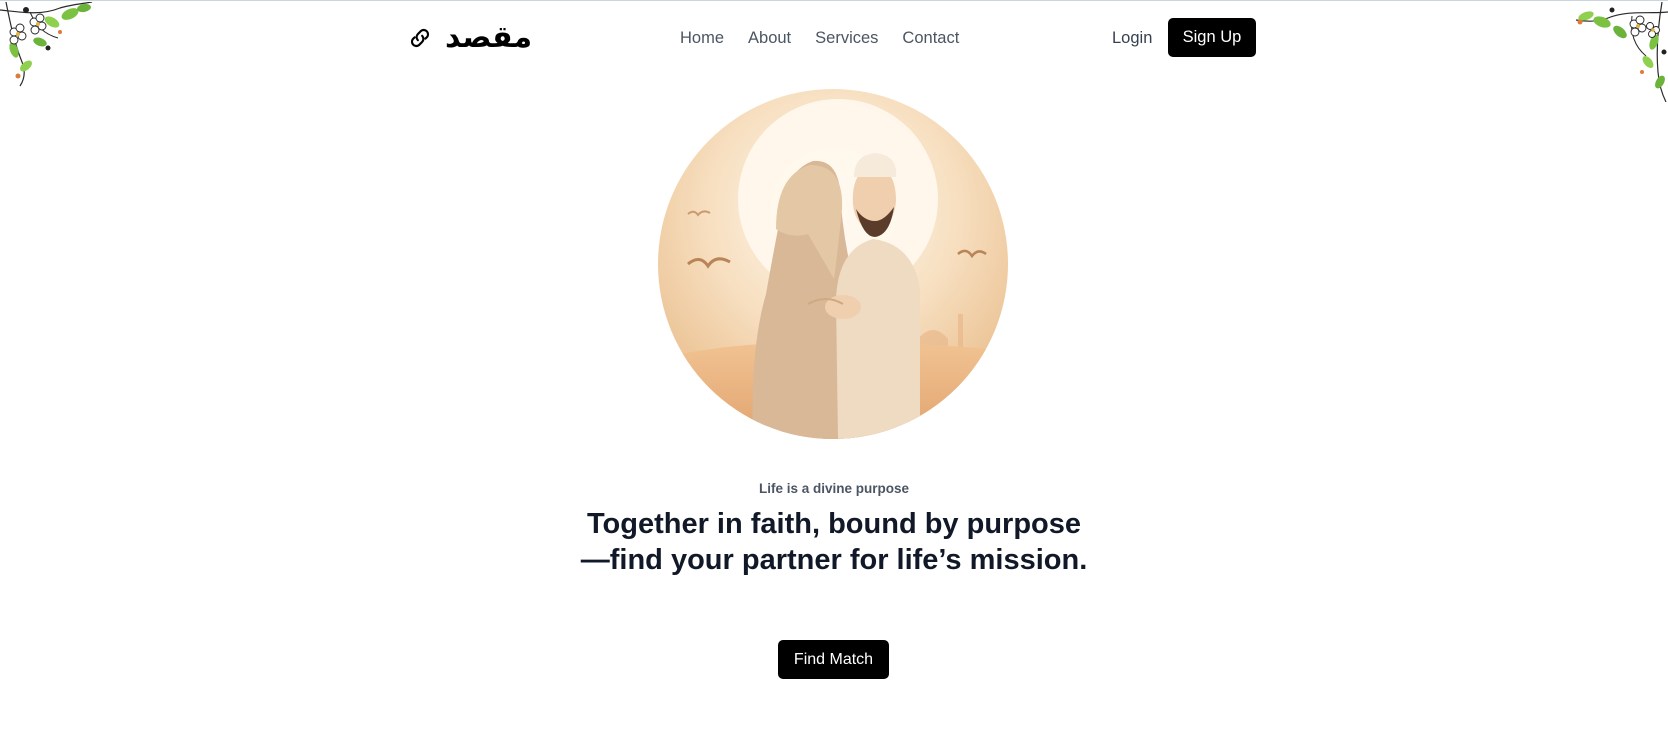 The width and height of the screenshot is (1668, 745). I want to click on hero-tagline: Life is a divine purpose, so click(834, 488).